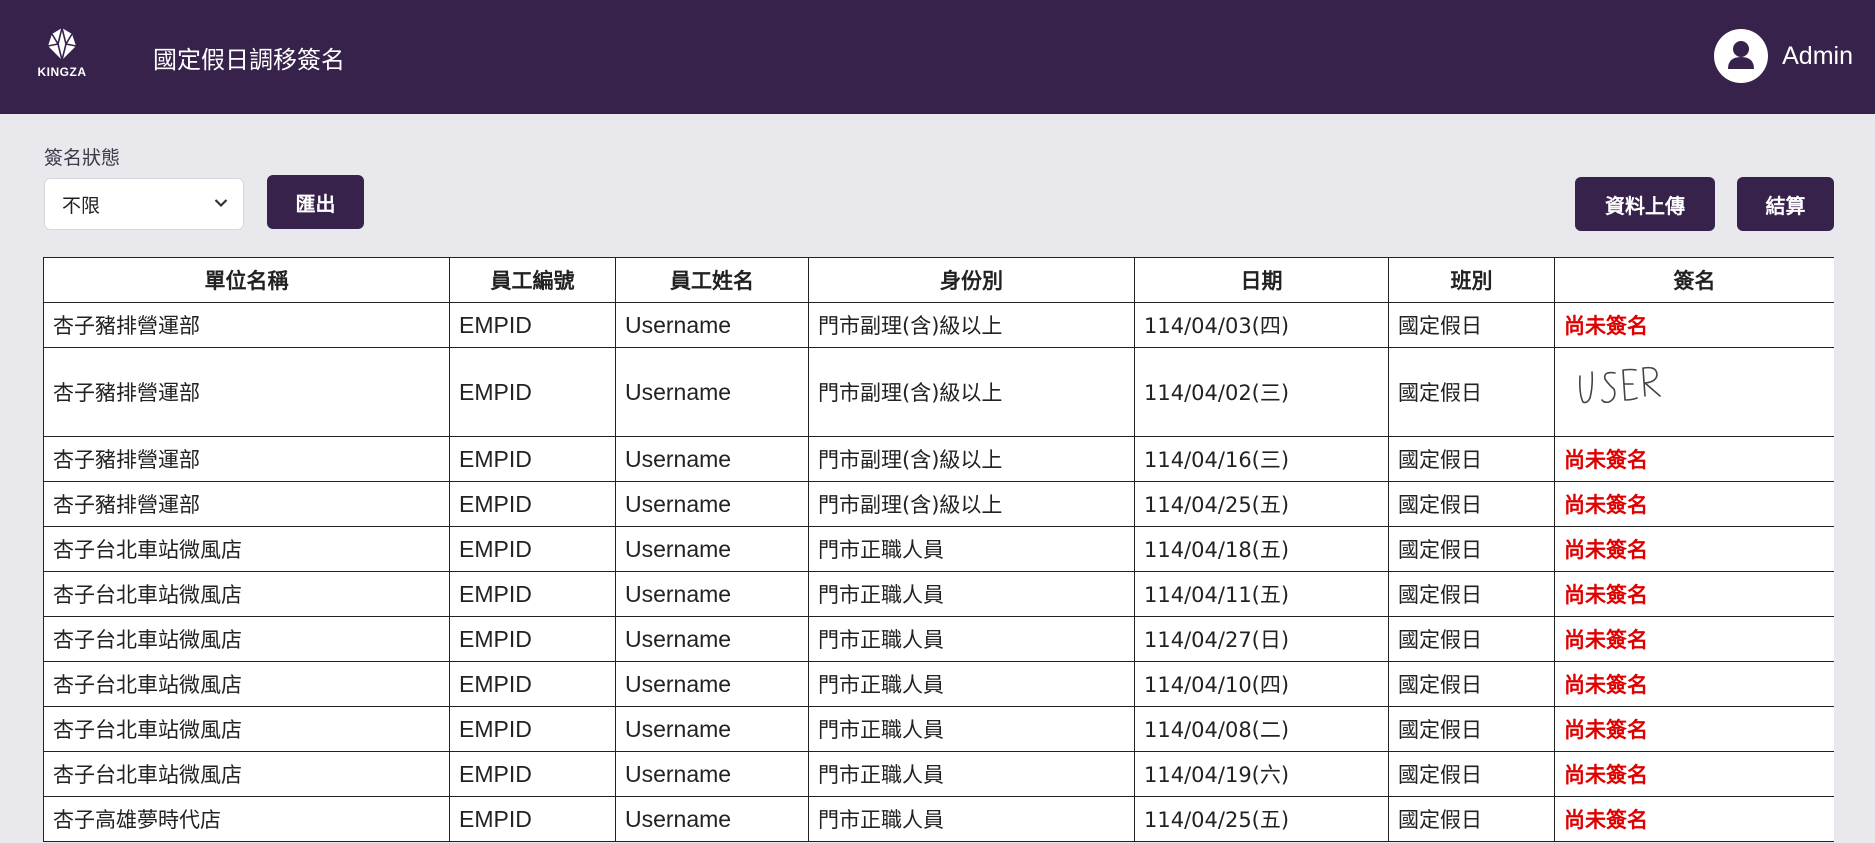 This screenshot has width=1875, height=843. Describe the element at coordinates (1471, 280) in the screenshot. I see `column-header: 班別` at that location.